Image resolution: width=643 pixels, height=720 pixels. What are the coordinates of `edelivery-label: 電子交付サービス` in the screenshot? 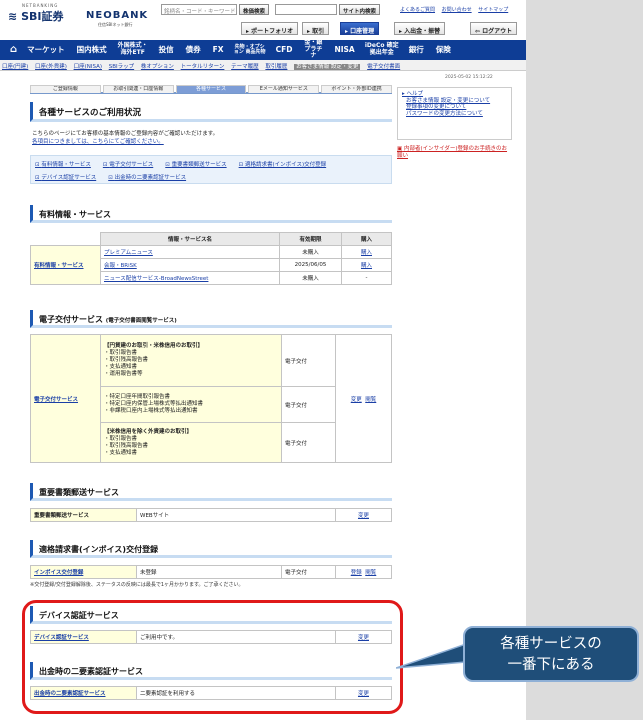 It's located at (56, 400).